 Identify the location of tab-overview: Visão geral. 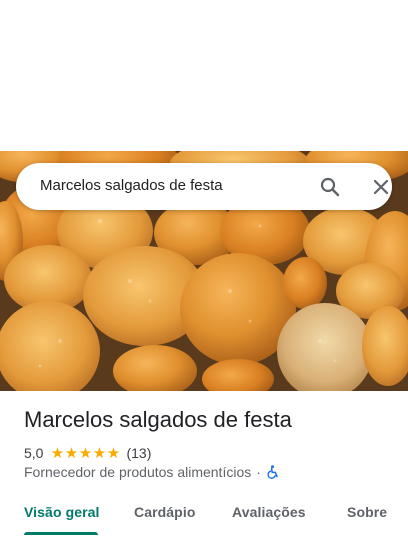
(62, 512).